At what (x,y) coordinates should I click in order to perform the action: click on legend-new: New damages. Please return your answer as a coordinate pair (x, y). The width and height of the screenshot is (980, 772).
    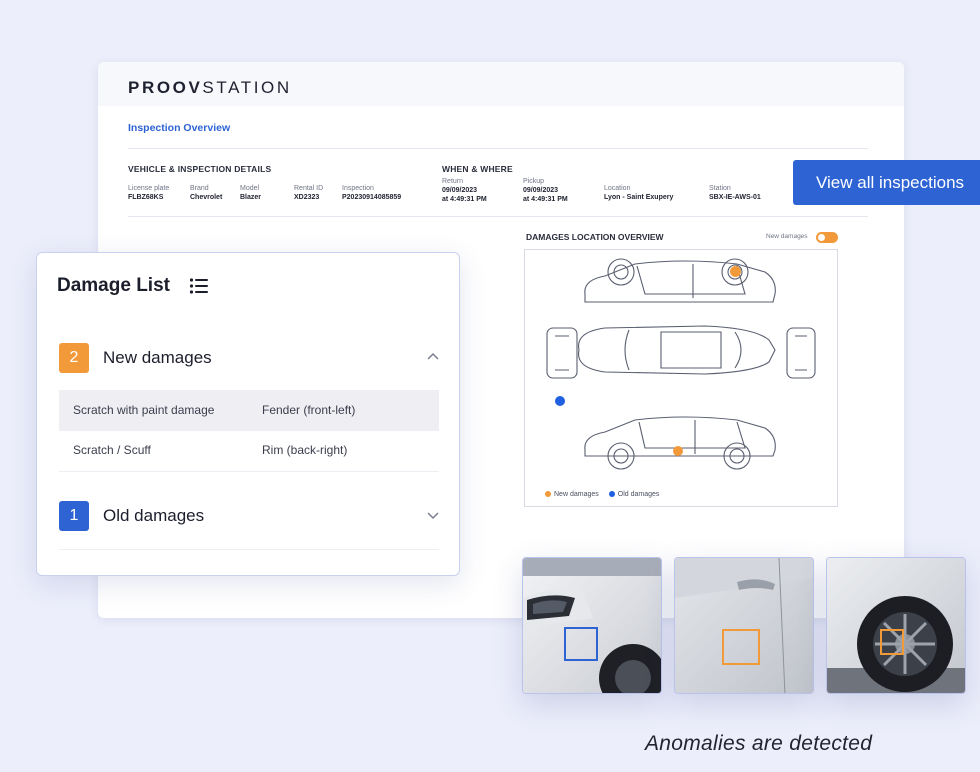
    Looking at the image, I should click on (572, 494).